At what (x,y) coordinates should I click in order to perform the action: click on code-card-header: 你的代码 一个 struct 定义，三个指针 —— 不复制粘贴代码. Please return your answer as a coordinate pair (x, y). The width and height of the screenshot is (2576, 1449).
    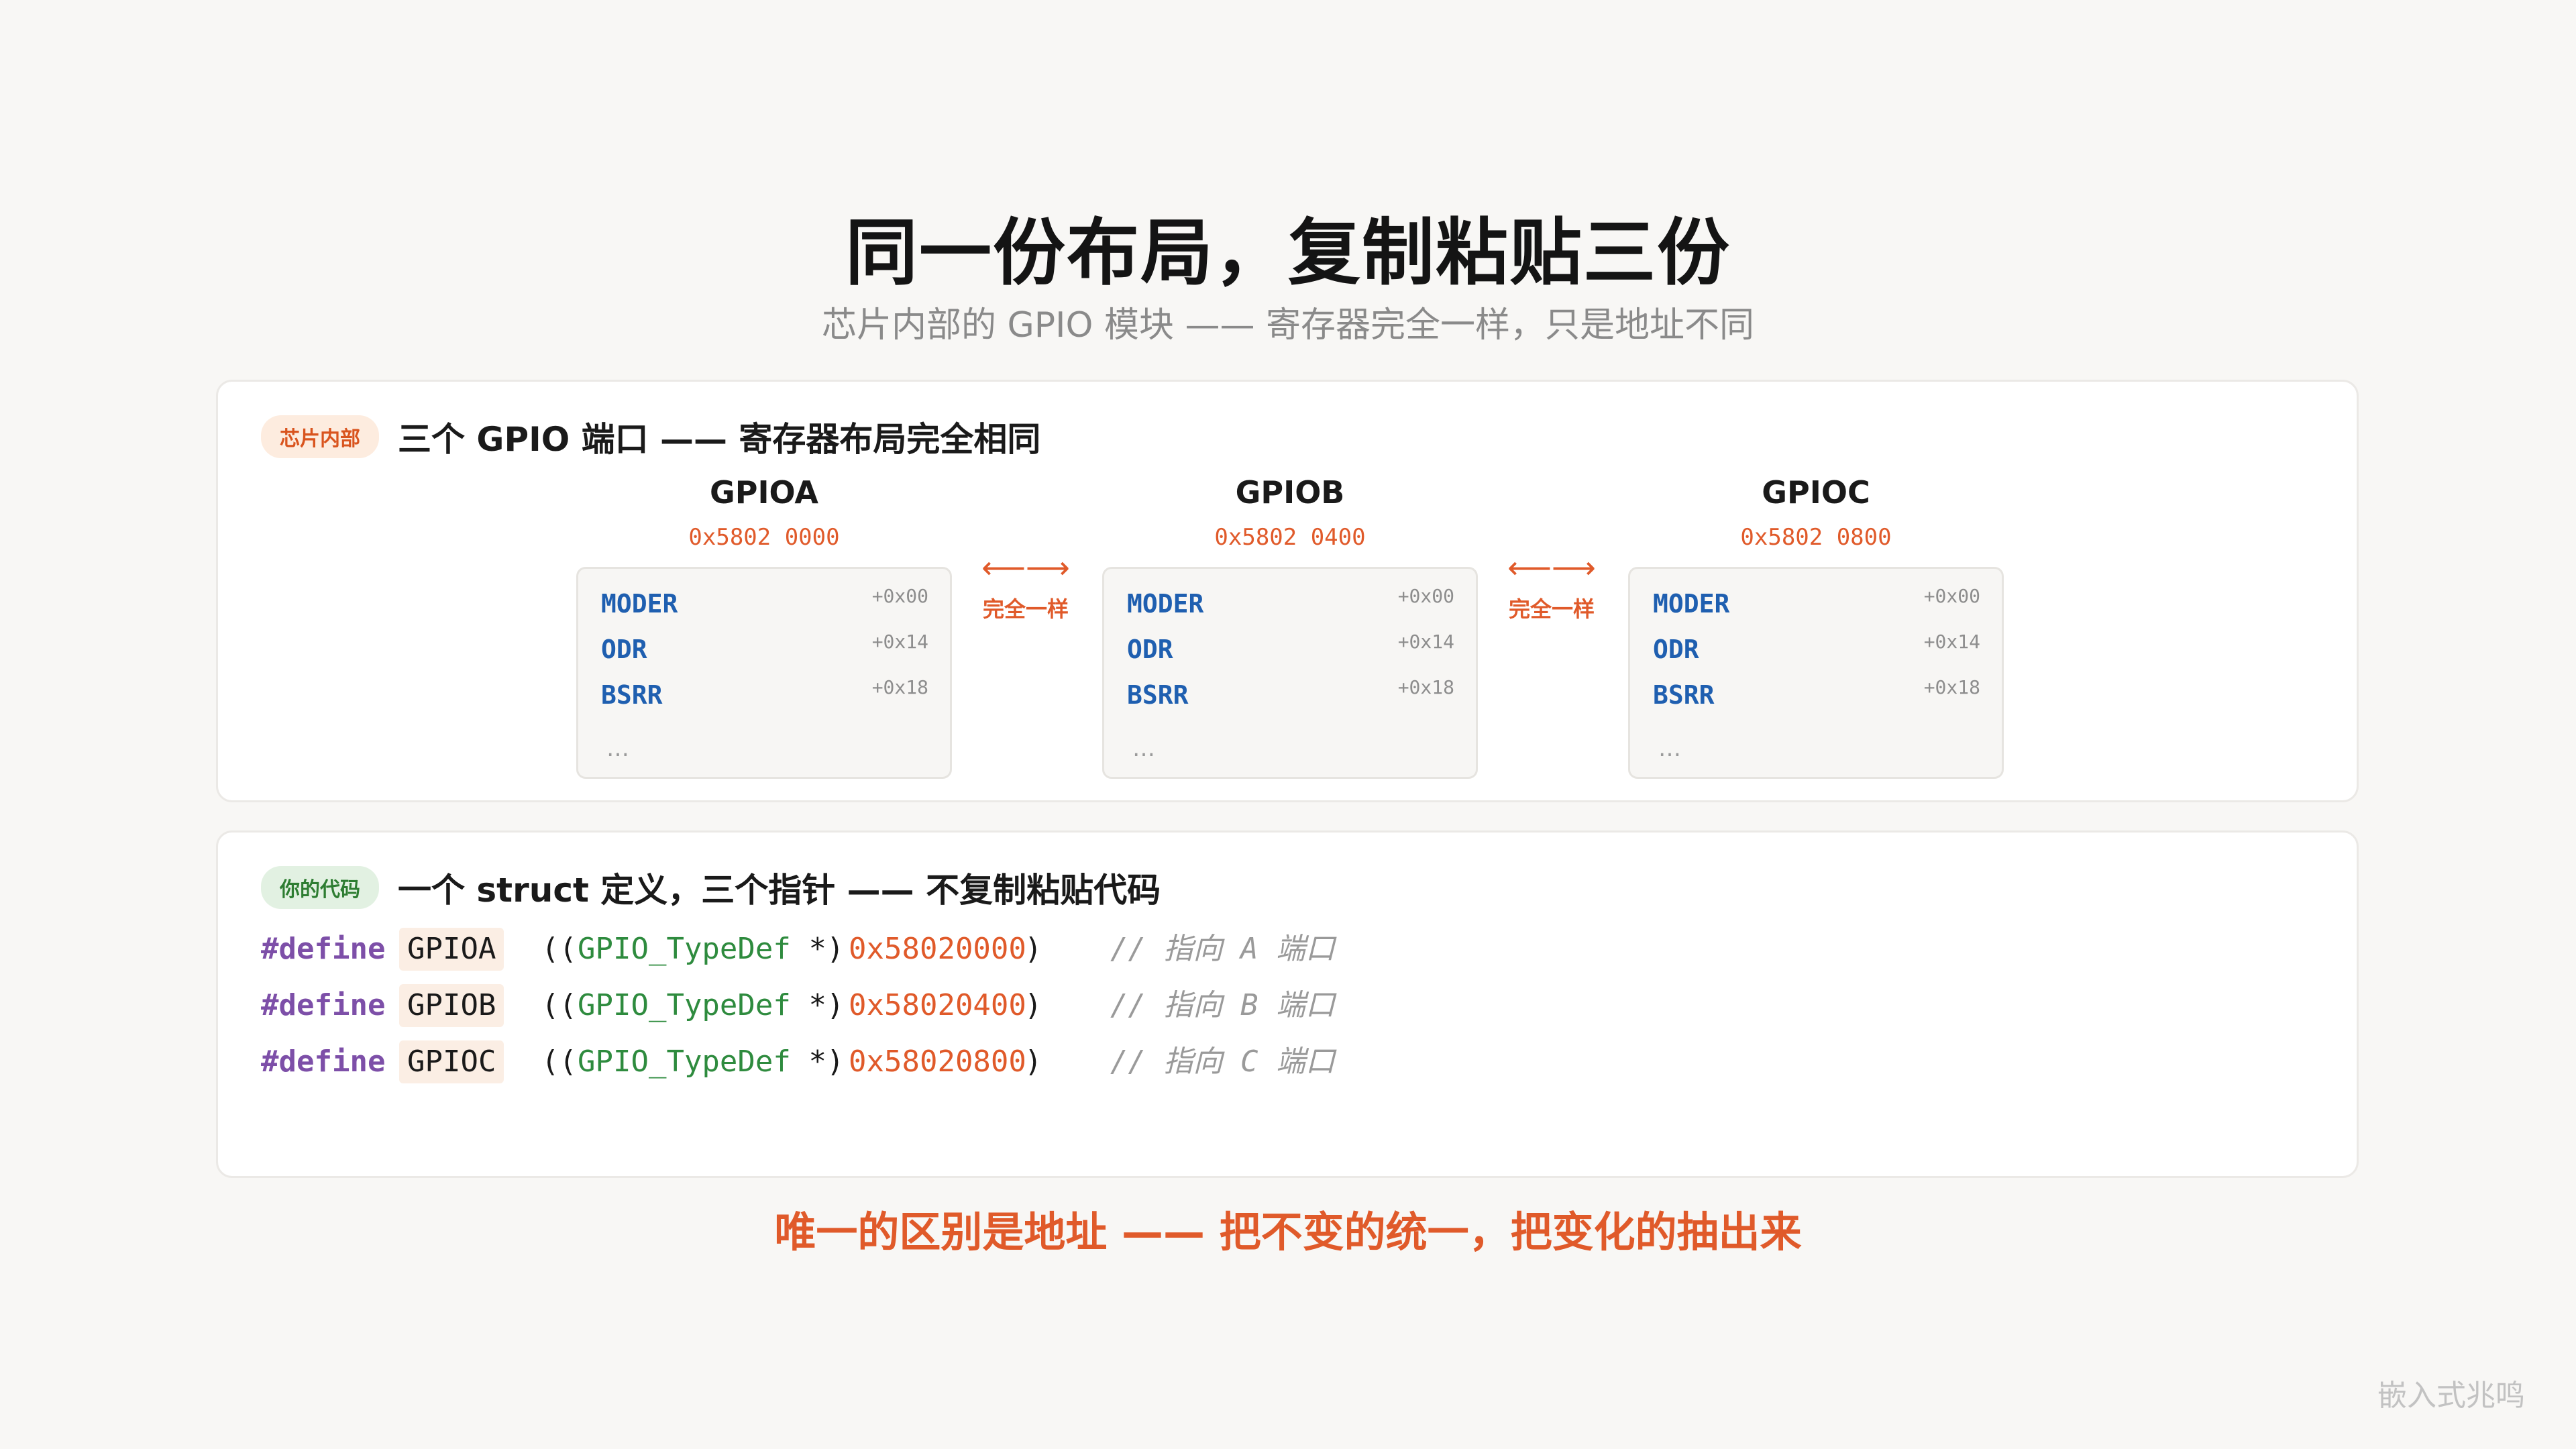
    Looking at the image, I should click on (711, 887).